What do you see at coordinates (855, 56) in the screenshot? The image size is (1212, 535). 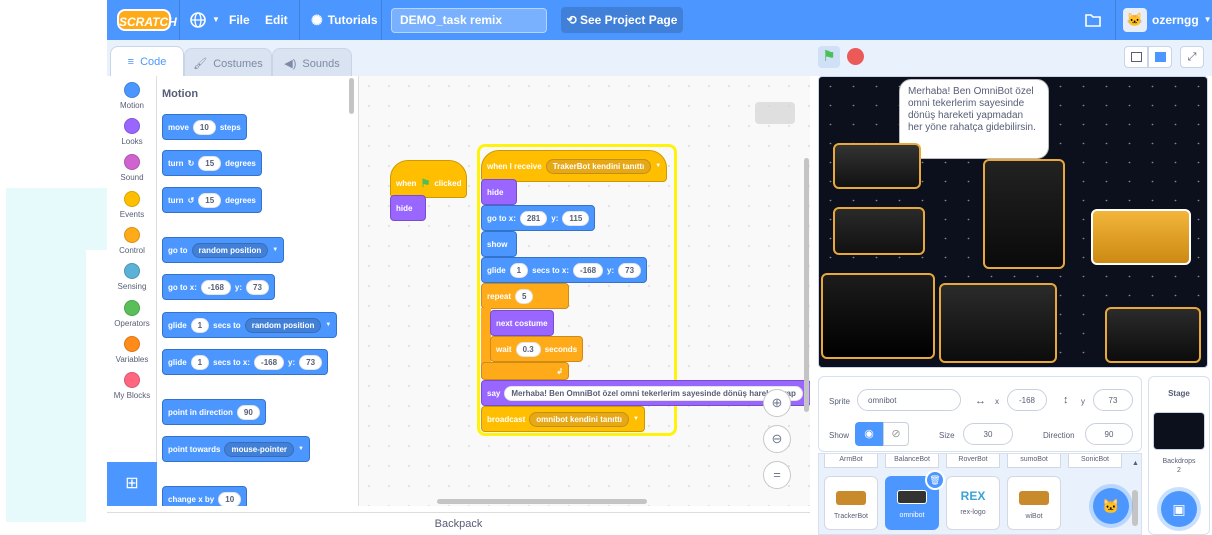 I see `stop-button` at bounding box center [855, 56].